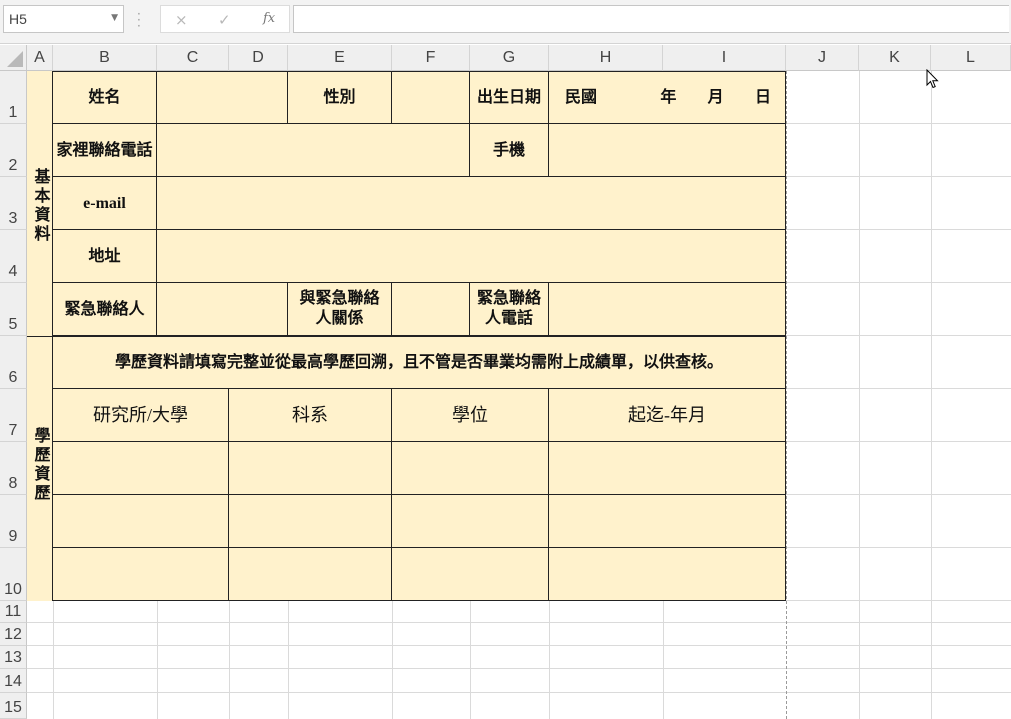 The width and height of the screenshot is (1011, 719). What do you see at coordinates (431, 97) in the screenshot?
I see `gender-input` at bounding box center [431, 97].